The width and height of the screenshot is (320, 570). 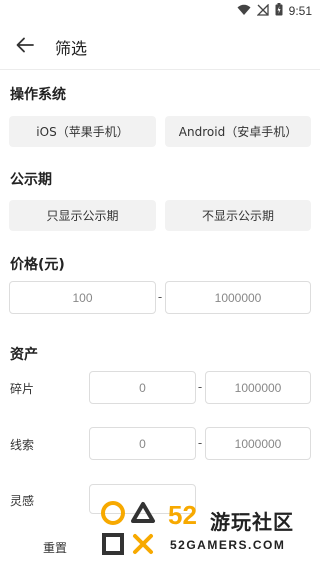 What do you see at coordinates (142, 443) in the screenshot?
I see `clues-min-input: 0` at bounding box center [142, 443].